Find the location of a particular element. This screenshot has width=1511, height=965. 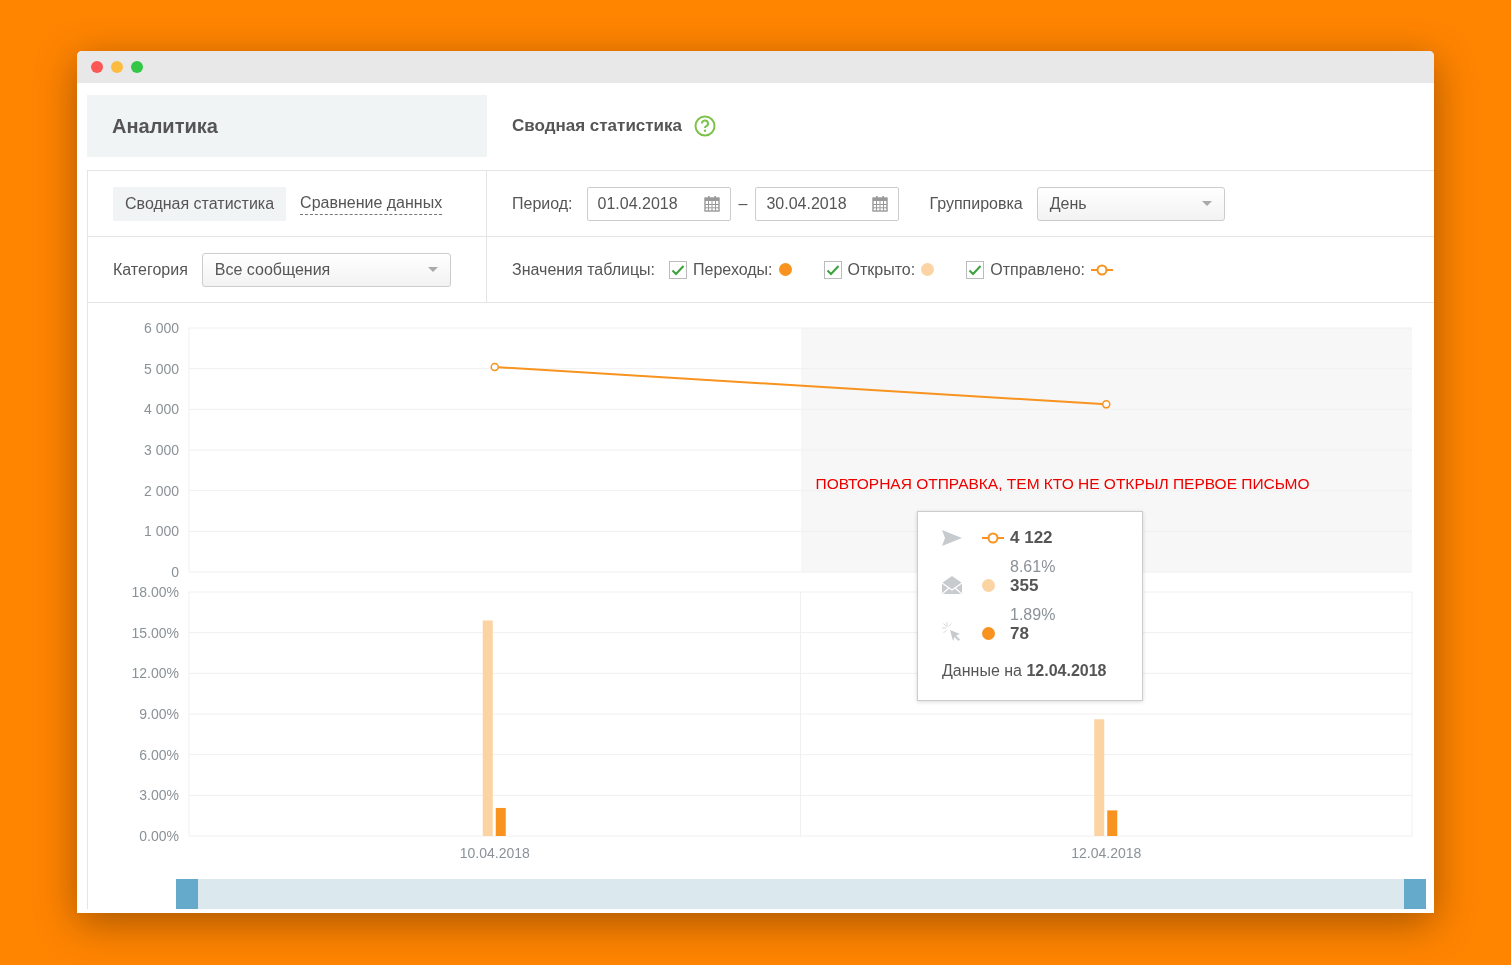

axis-label: 12.00% is located at coordinates (155, 673).